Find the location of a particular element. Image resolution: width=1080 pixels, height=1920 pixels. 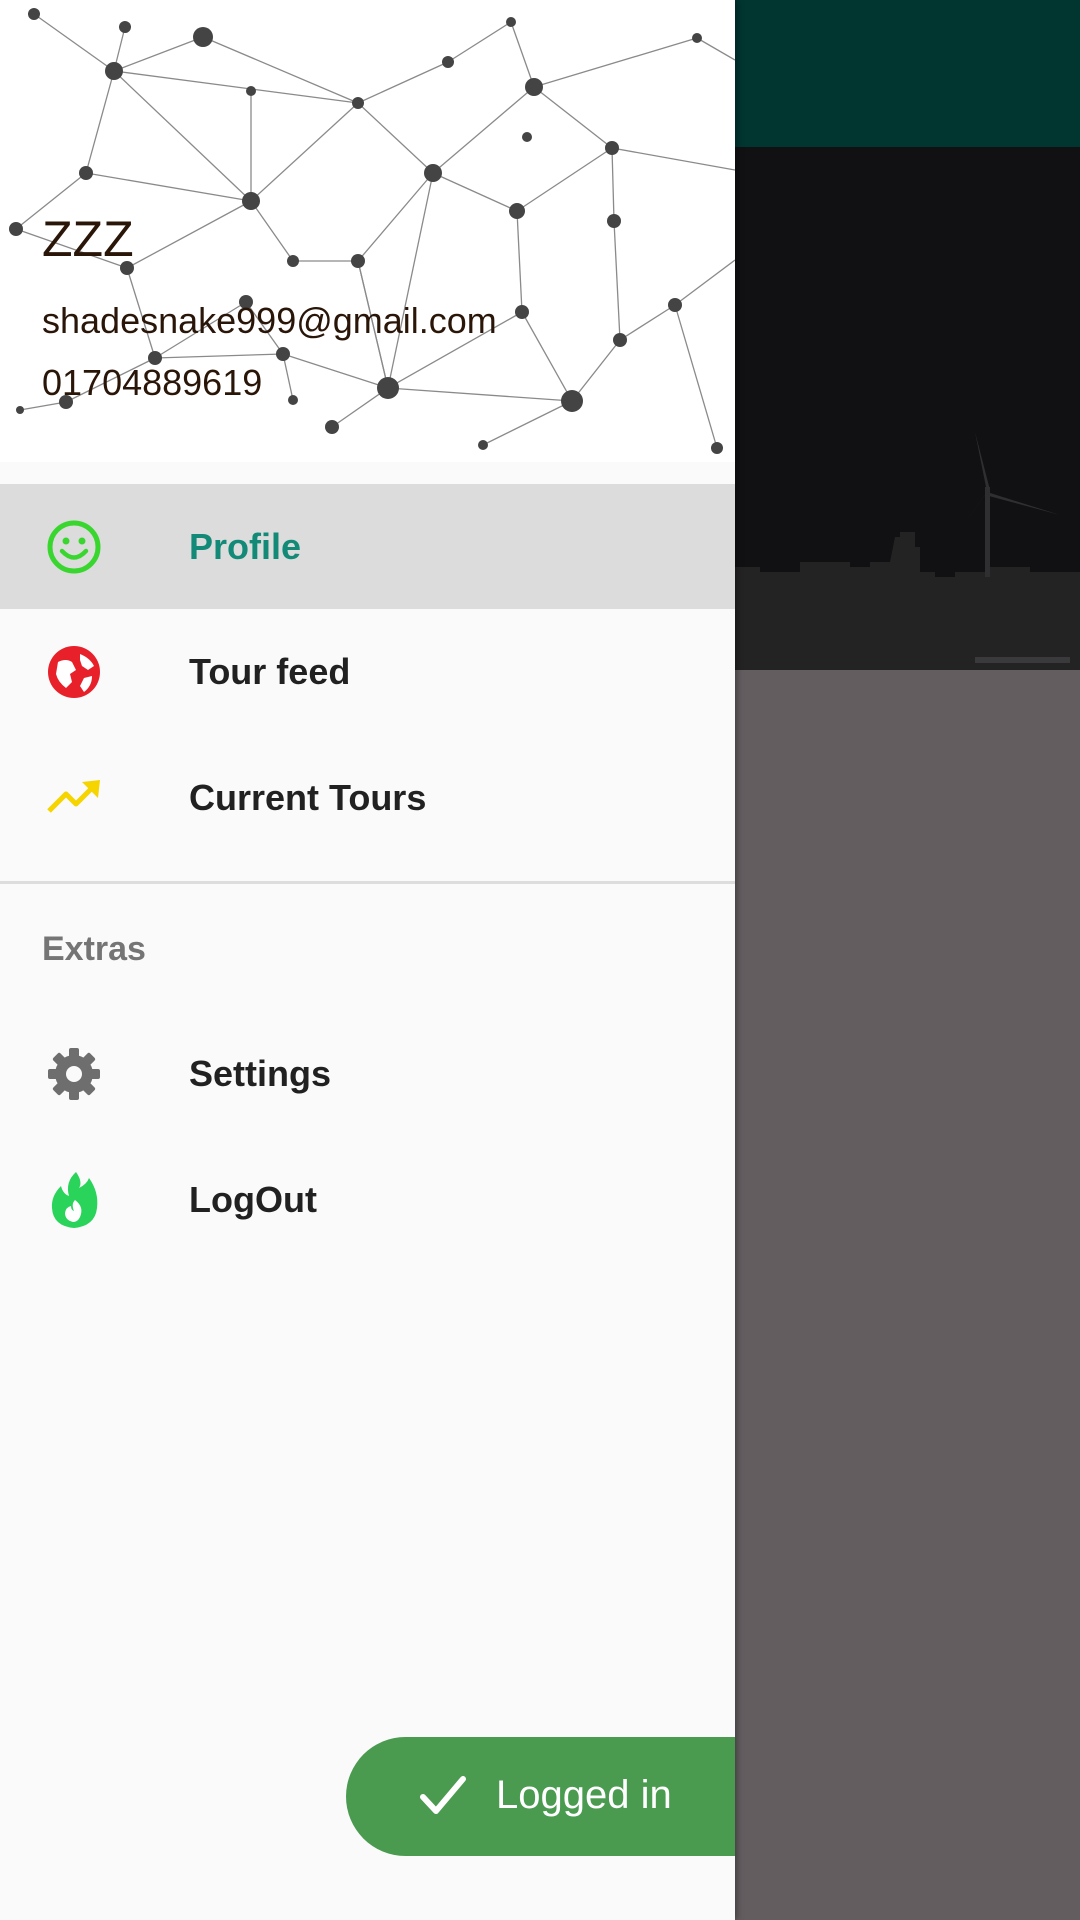

section-title-extras: Extras is located at coordinates (94, 949).